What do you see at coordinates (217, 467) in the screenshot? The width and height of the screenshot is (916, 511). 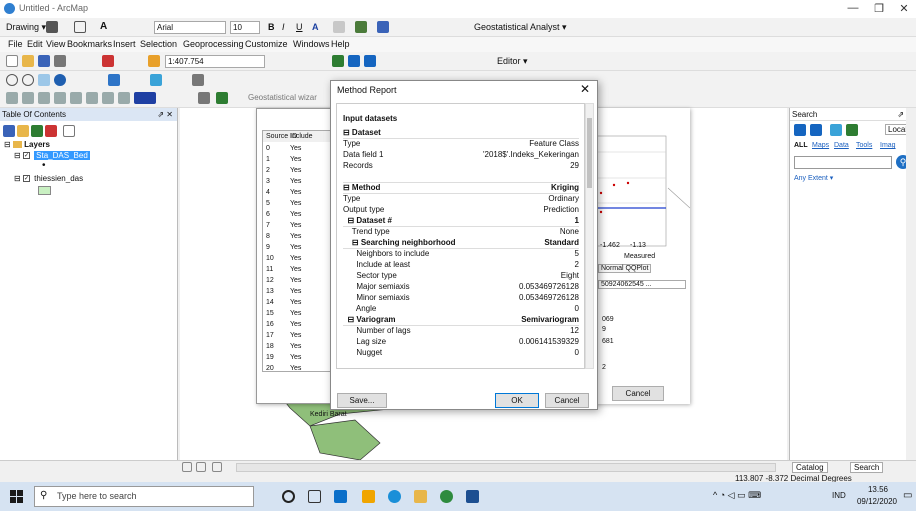 I see `refresh-view-icon` at bounding box center [217, 467].